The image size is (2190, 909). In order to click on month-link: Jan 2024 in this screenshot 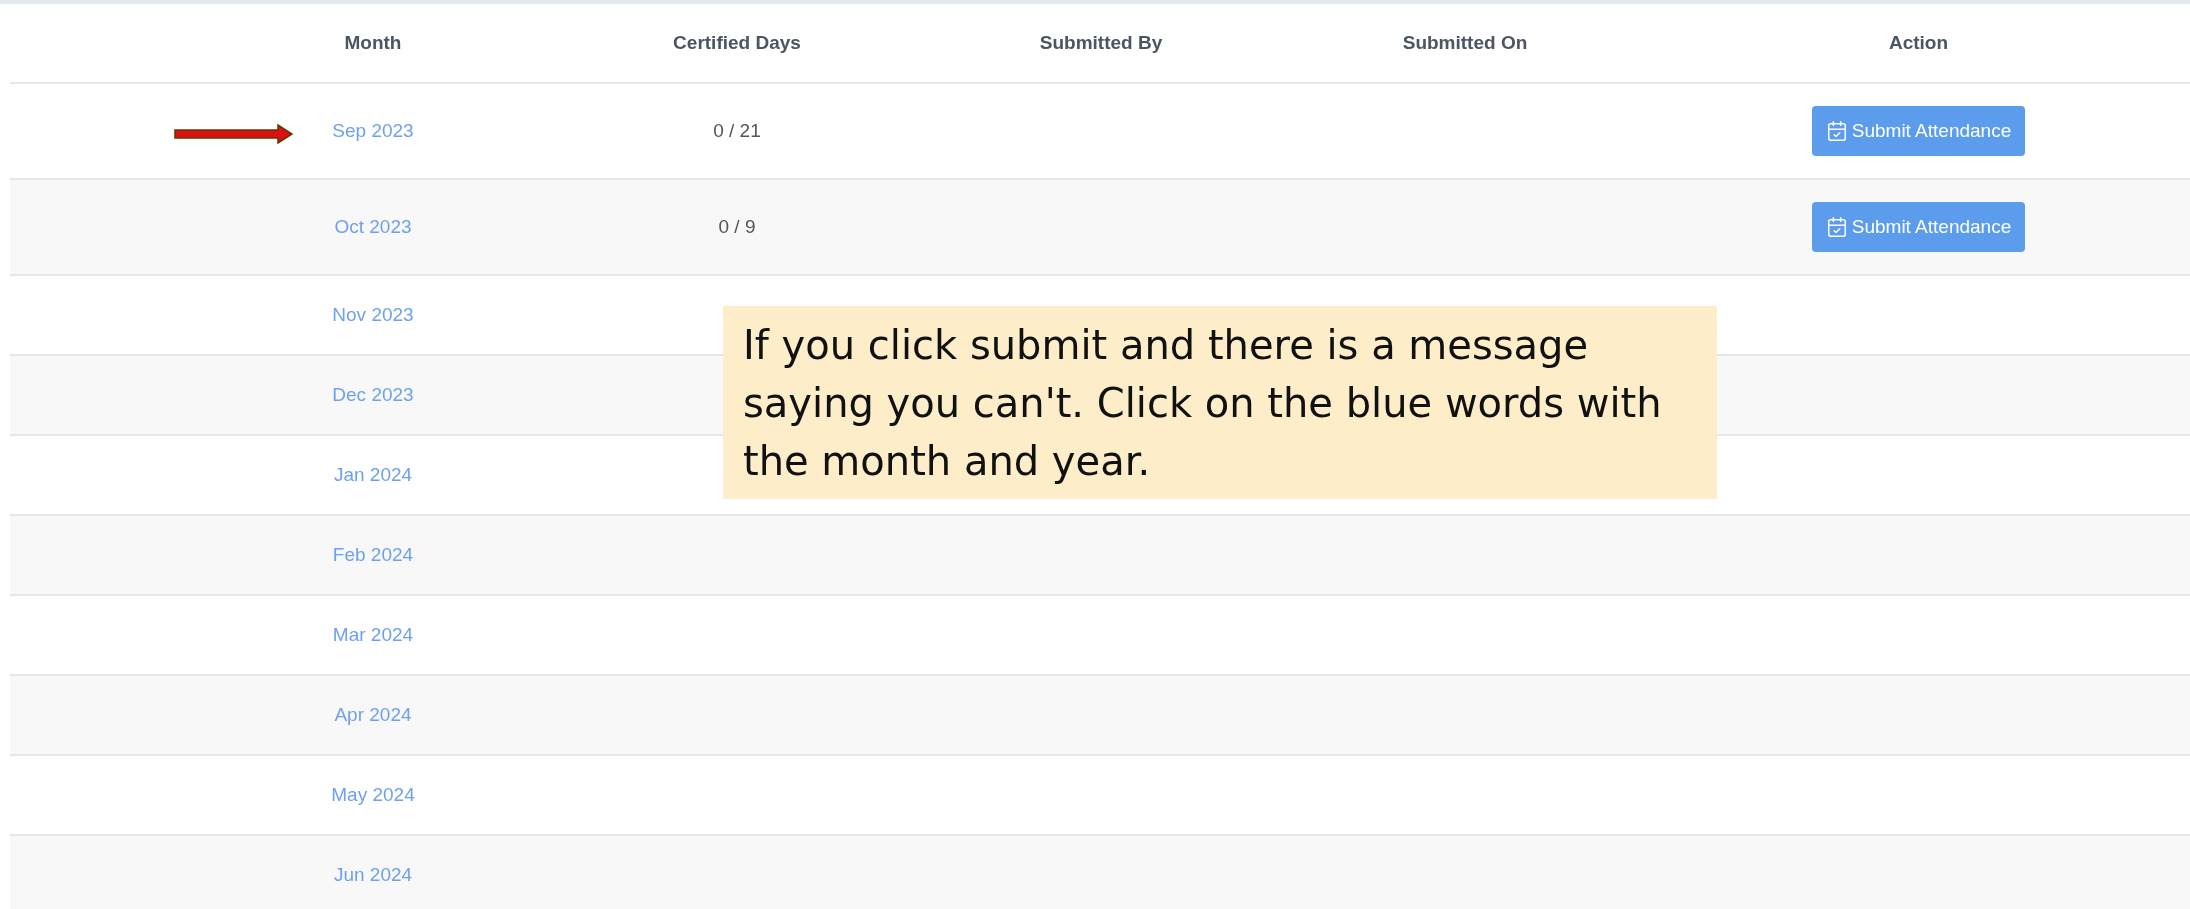, I will do `click(373, 475)`.